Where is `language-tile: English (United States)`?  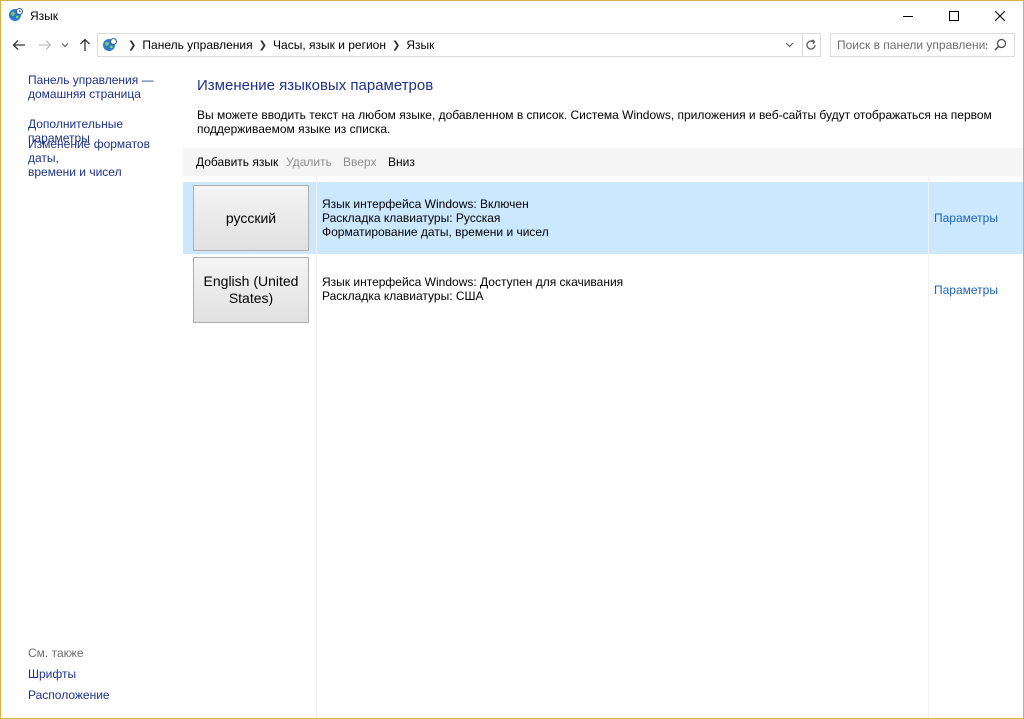 language-tile: English (United States) is located at coordinates (251, 290).